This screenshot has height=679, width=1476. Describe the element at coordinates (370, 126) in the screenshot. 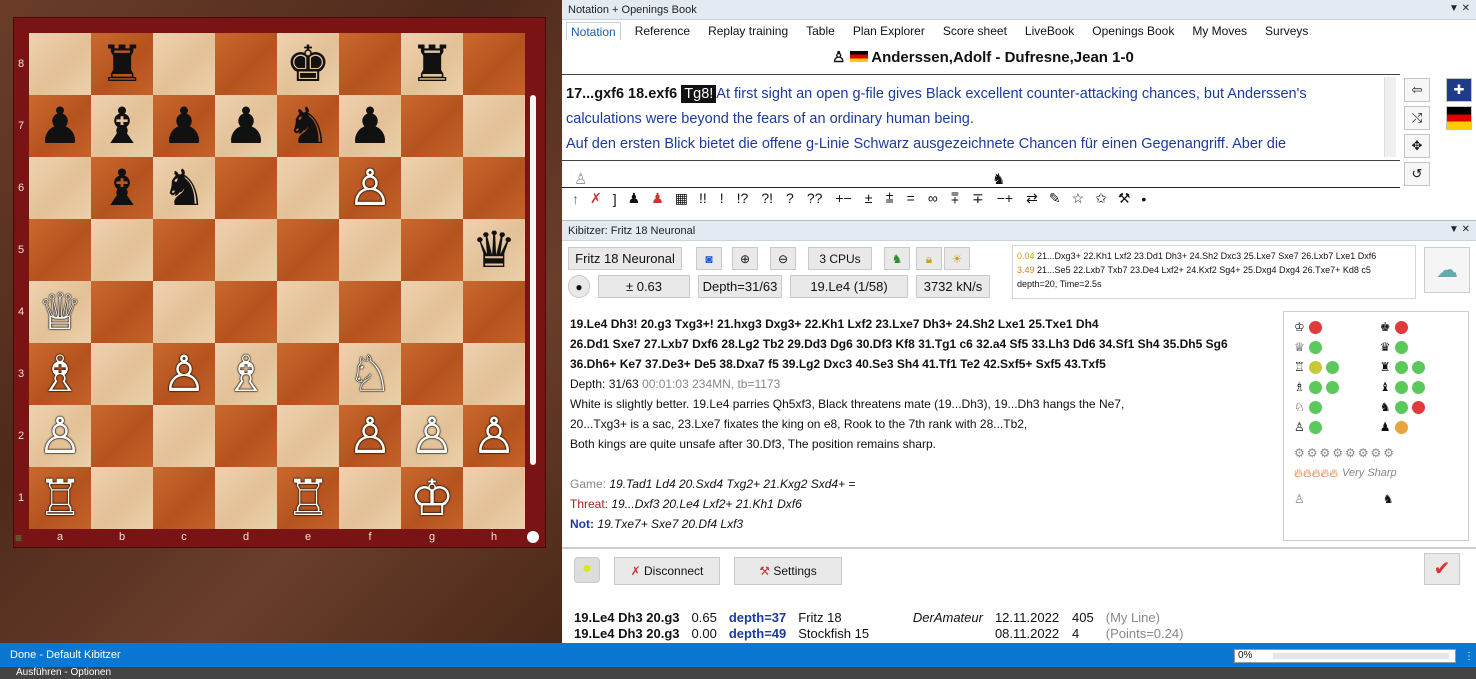

I see `black-pawn-f7: ♟` at that location.